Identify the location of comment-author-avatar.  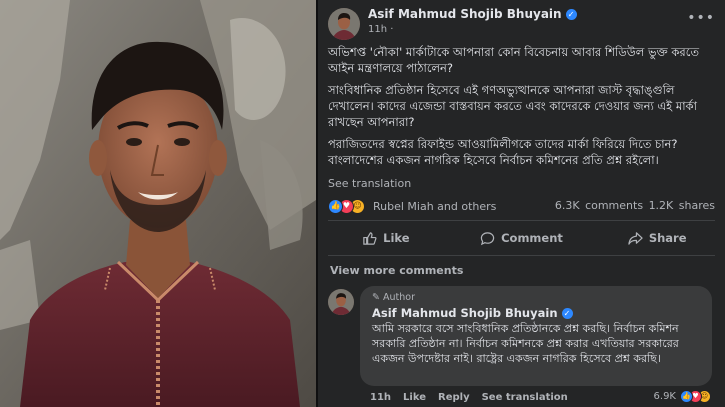
(341, 302).